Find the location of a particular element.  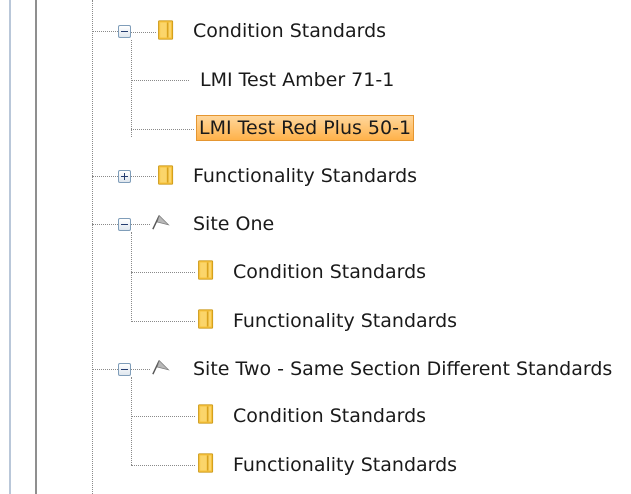

tree-node-label: LMI Test Red Plus 50-1 is located at coordinates (305, 128).